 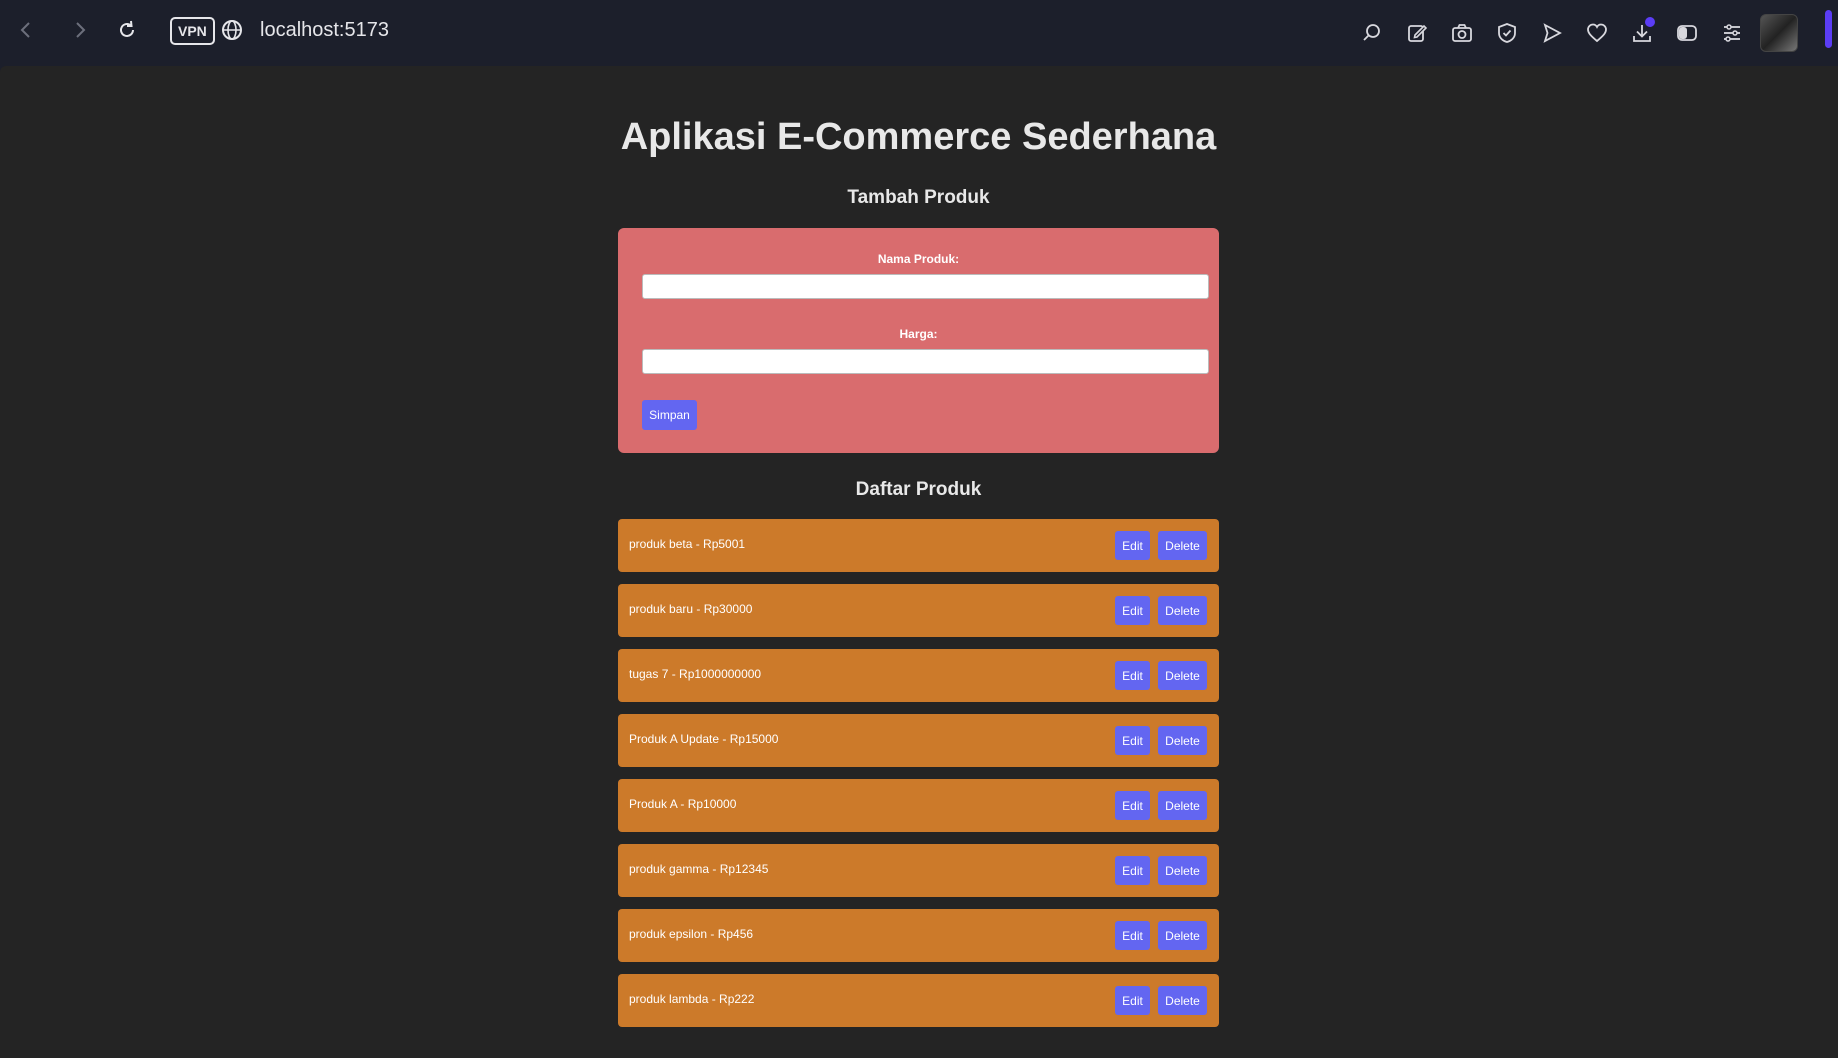 What do you see at coordinates (918, 740) in the screenshot?
I see `product-item: Produk A Update - Rp15000 Edit Delete` at bounding box center [918, 740].